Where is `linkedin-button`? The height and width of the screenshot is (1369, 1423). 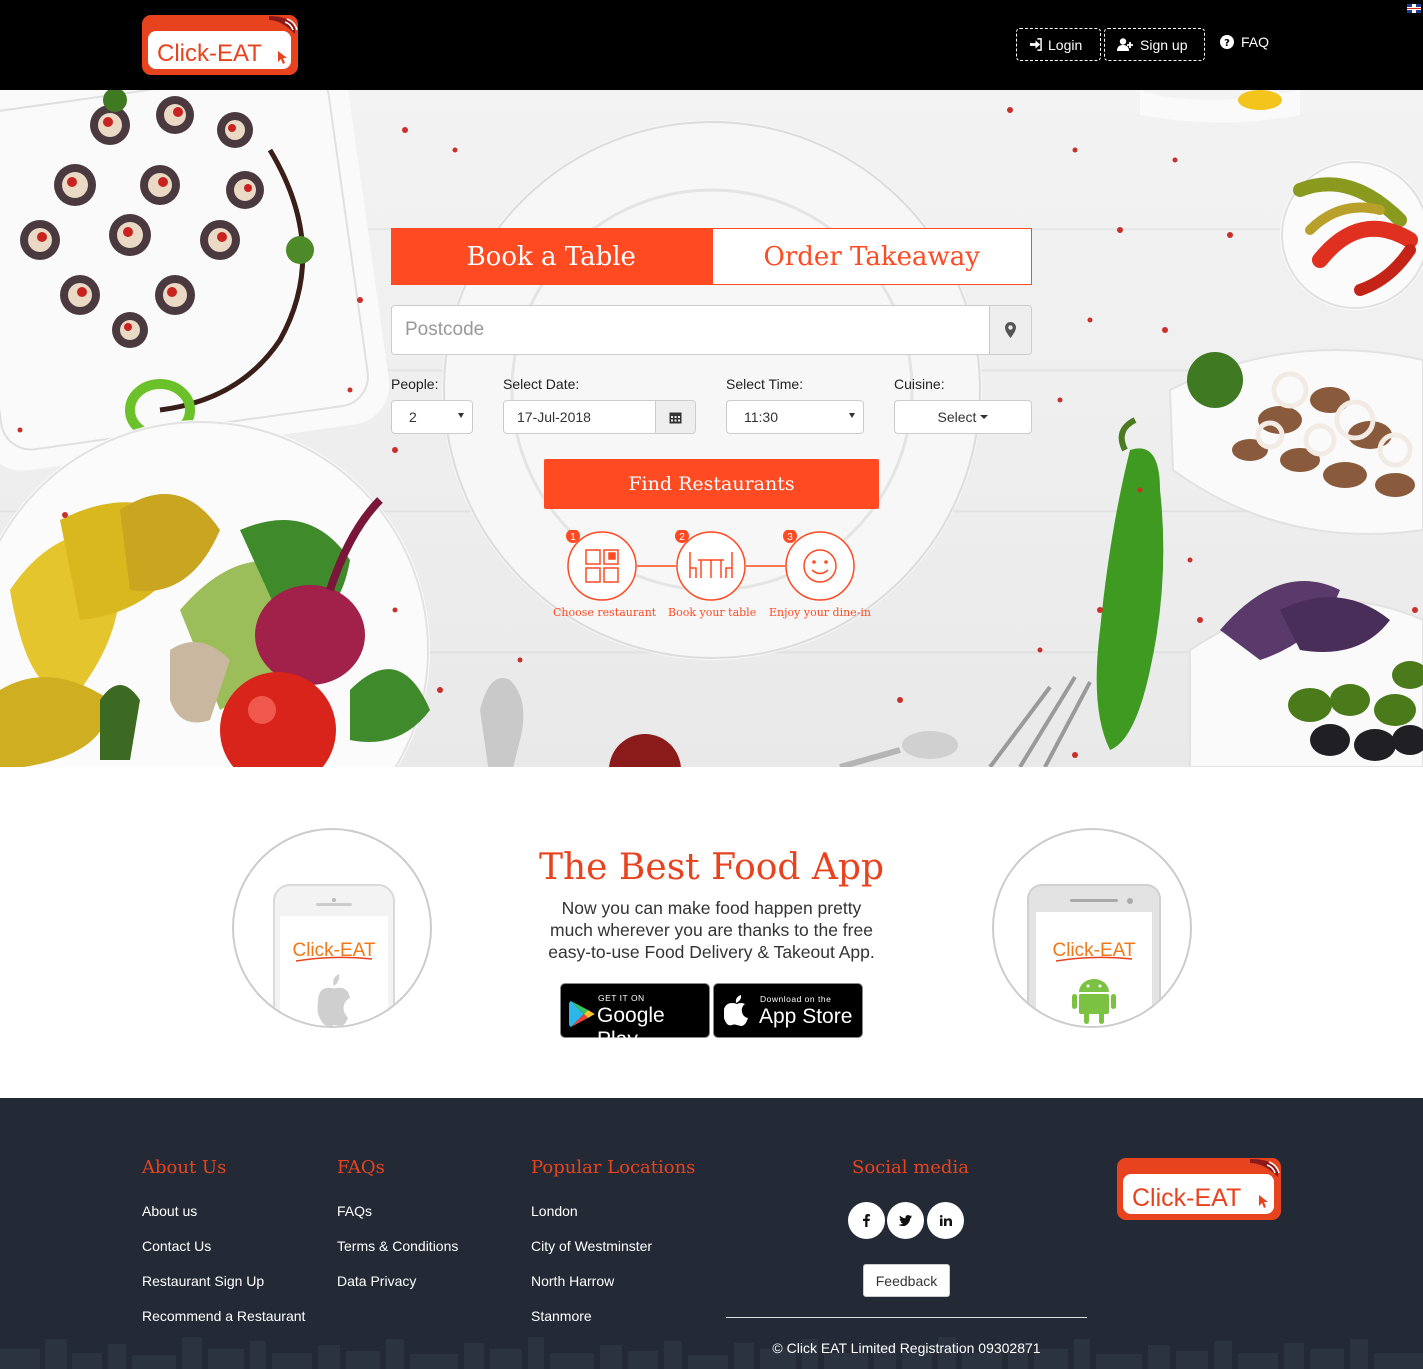 linkedin-button is located at coordinates (945, 1220).